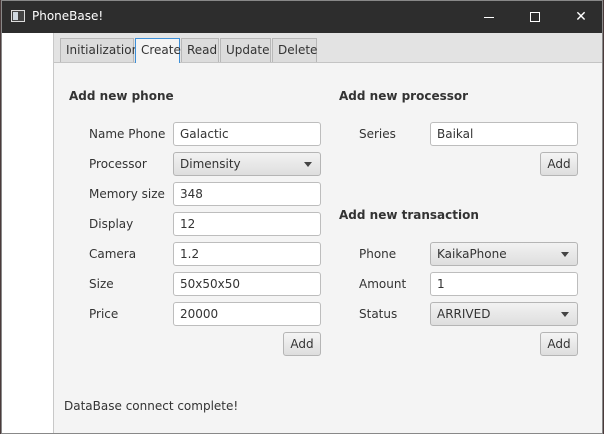 The image size is (604, 434). What do you see at coordinates (377, 134) in the screenshot?
I see `series-label: Series` at bounding box center [377, 134].